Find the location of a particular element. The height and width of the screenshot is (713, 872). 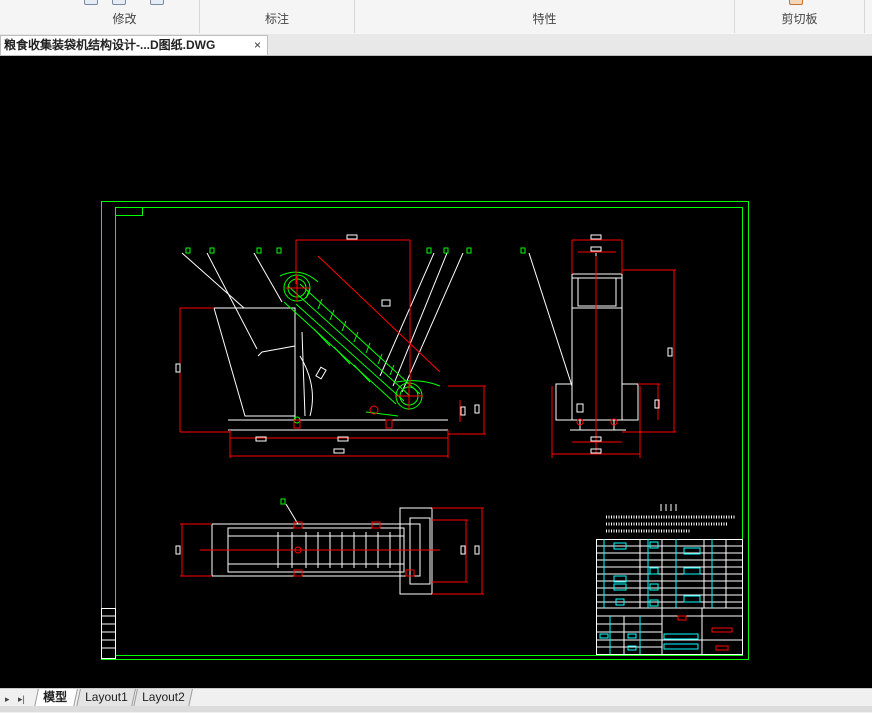

technical-notes is located at coordinates (670, 518).